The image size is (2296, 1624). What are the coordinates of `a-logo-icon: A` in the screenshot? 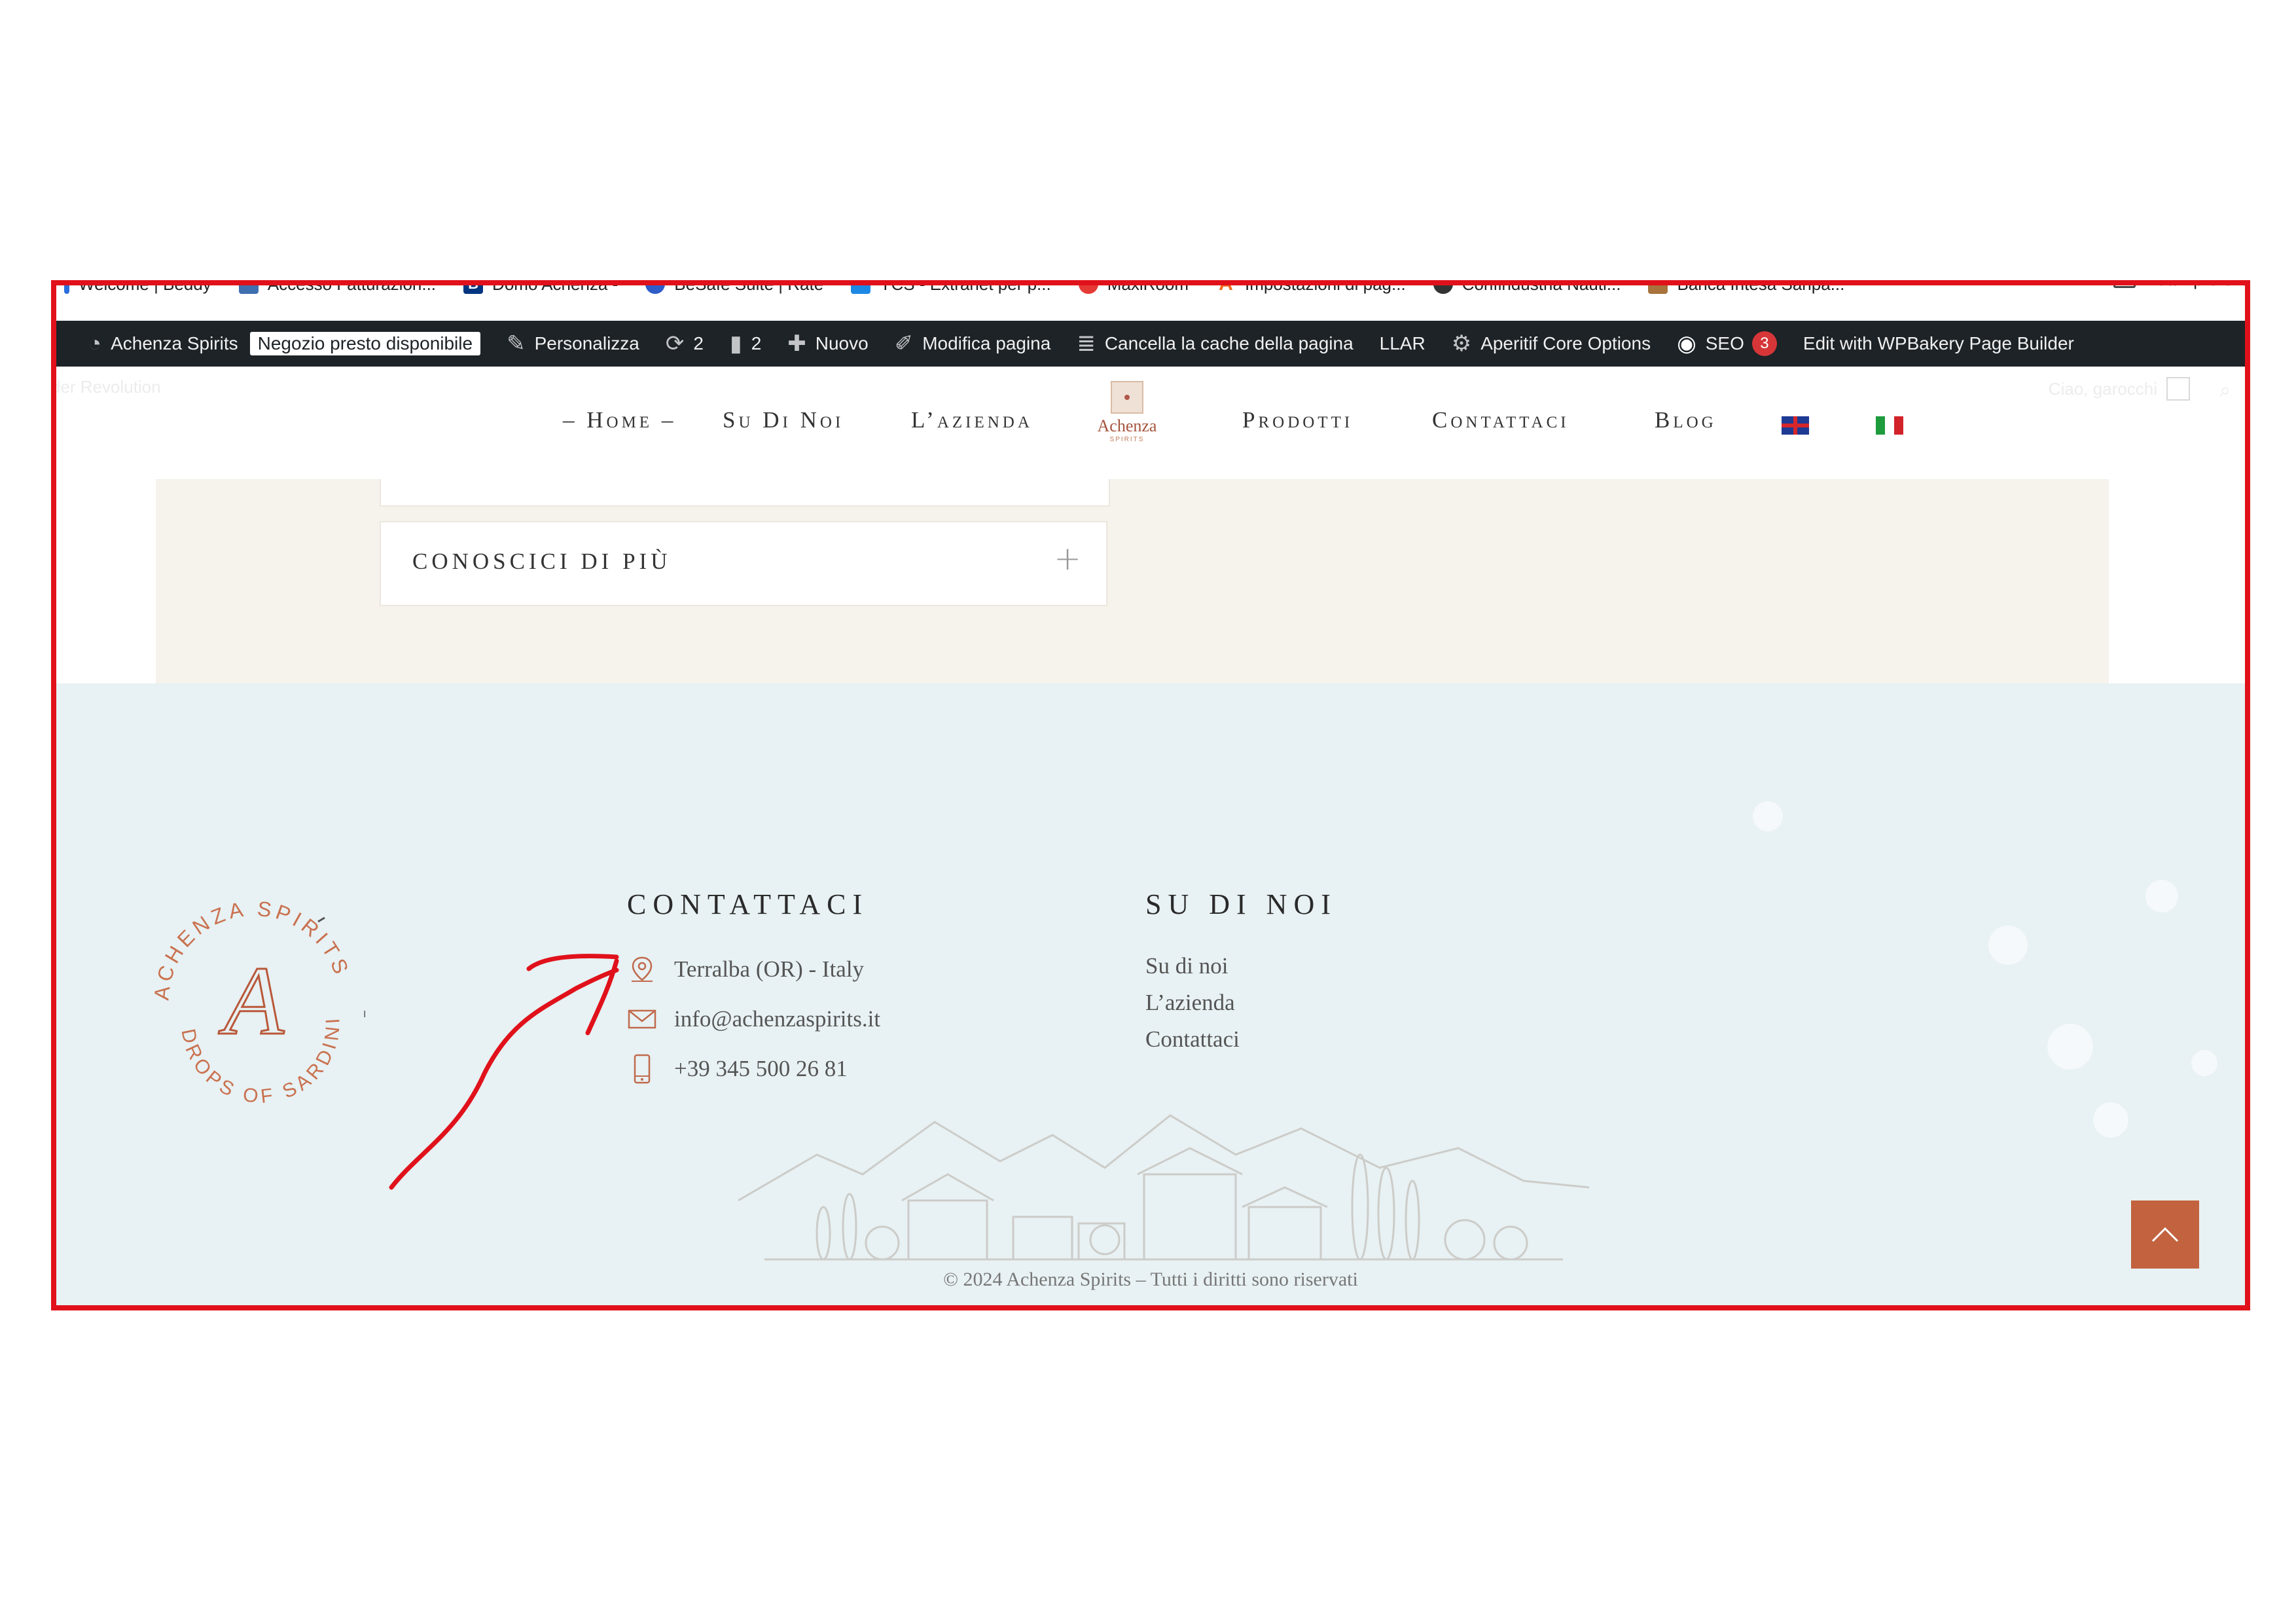 It's located at (1226, 287).